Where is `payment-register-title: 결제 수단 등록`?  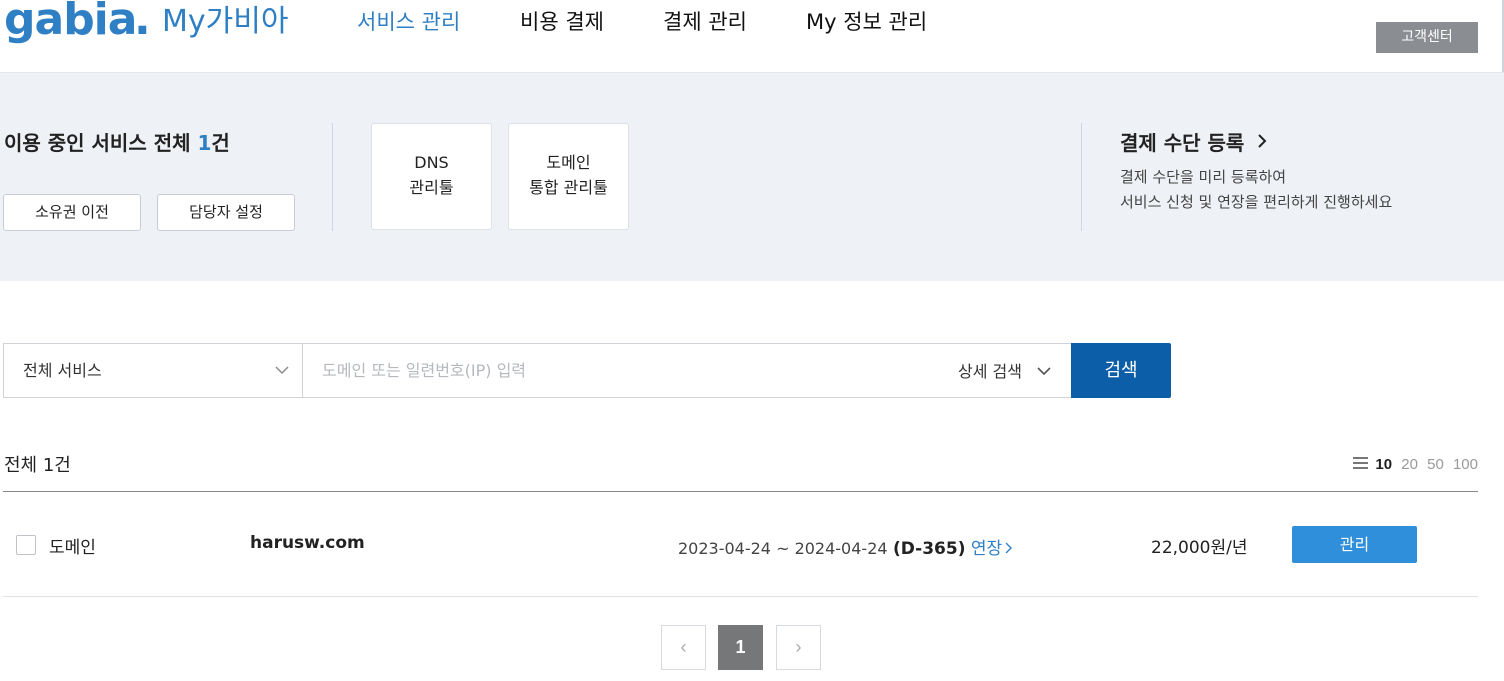 payment-register-title: 결제 수단 등록 is located at coordinates (1182, 143).